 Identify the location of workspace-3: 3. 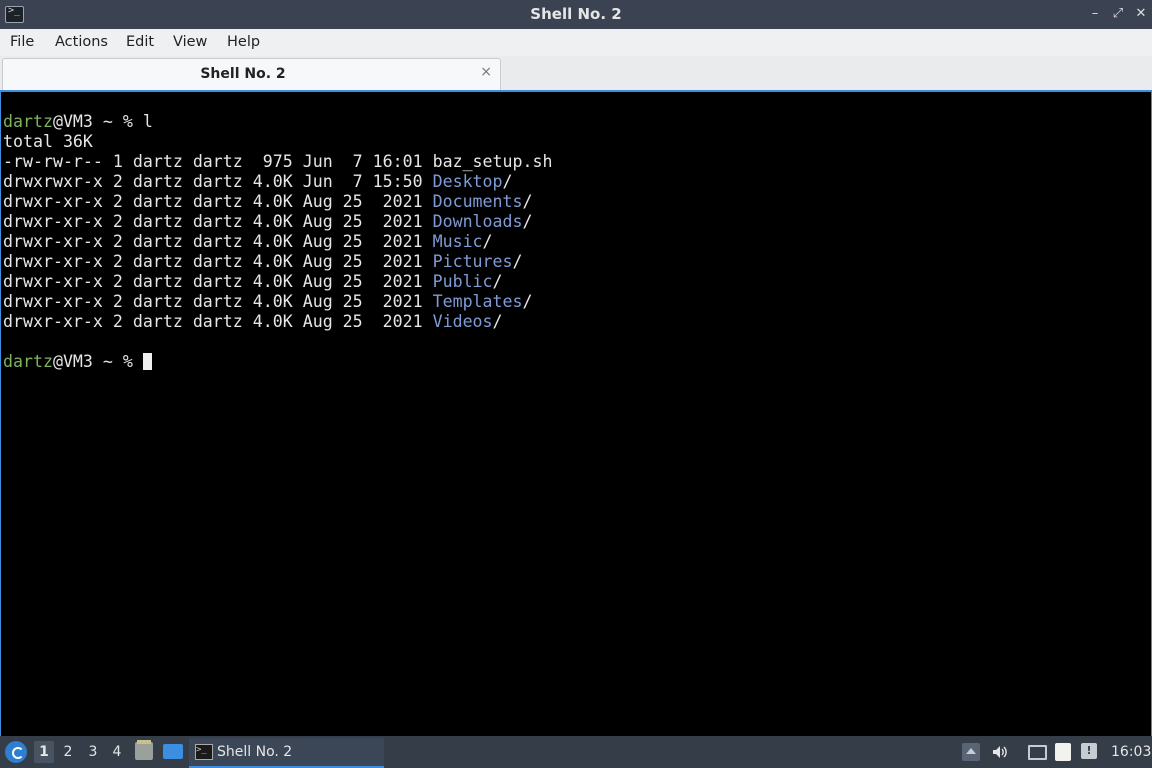
(93, 752).